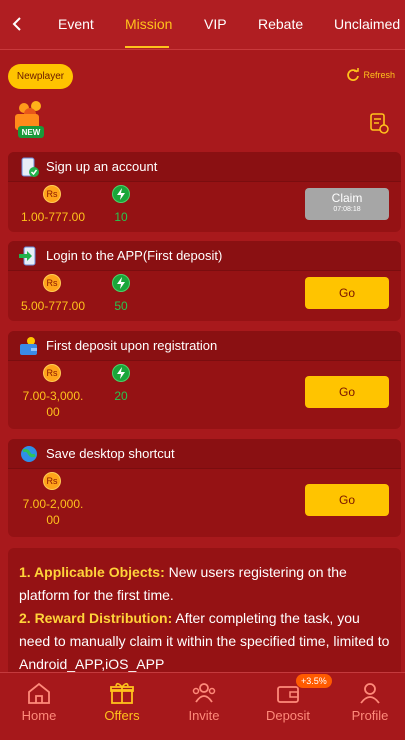 This screenshot has height=740, width=405. What do you see at coordinates (53, 512) in the screenshot?
I see `reward-amount: 7.00-2,000. 00` at bounding box center [53, 512].